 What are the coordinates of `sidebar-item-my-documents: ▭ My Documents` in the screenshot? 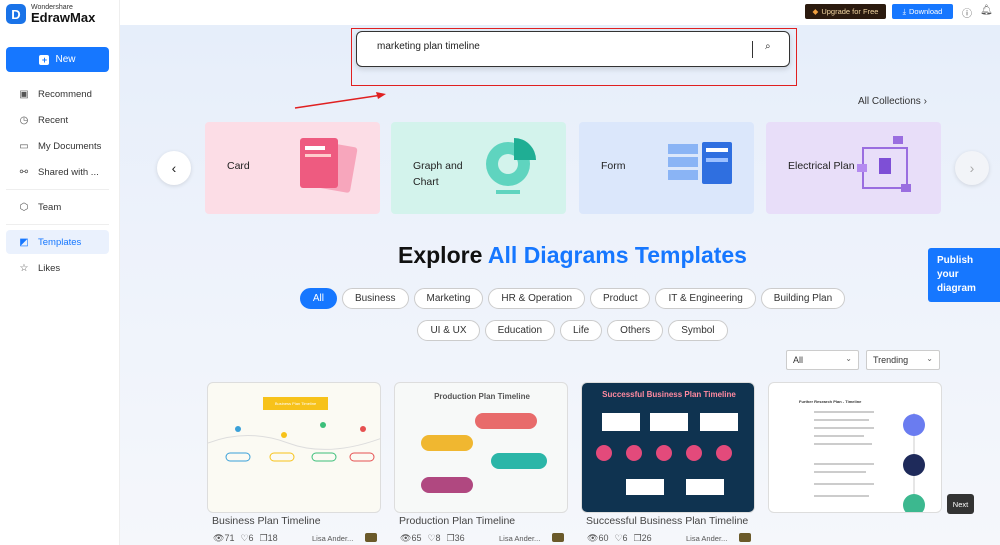 It's located at (57, 146).